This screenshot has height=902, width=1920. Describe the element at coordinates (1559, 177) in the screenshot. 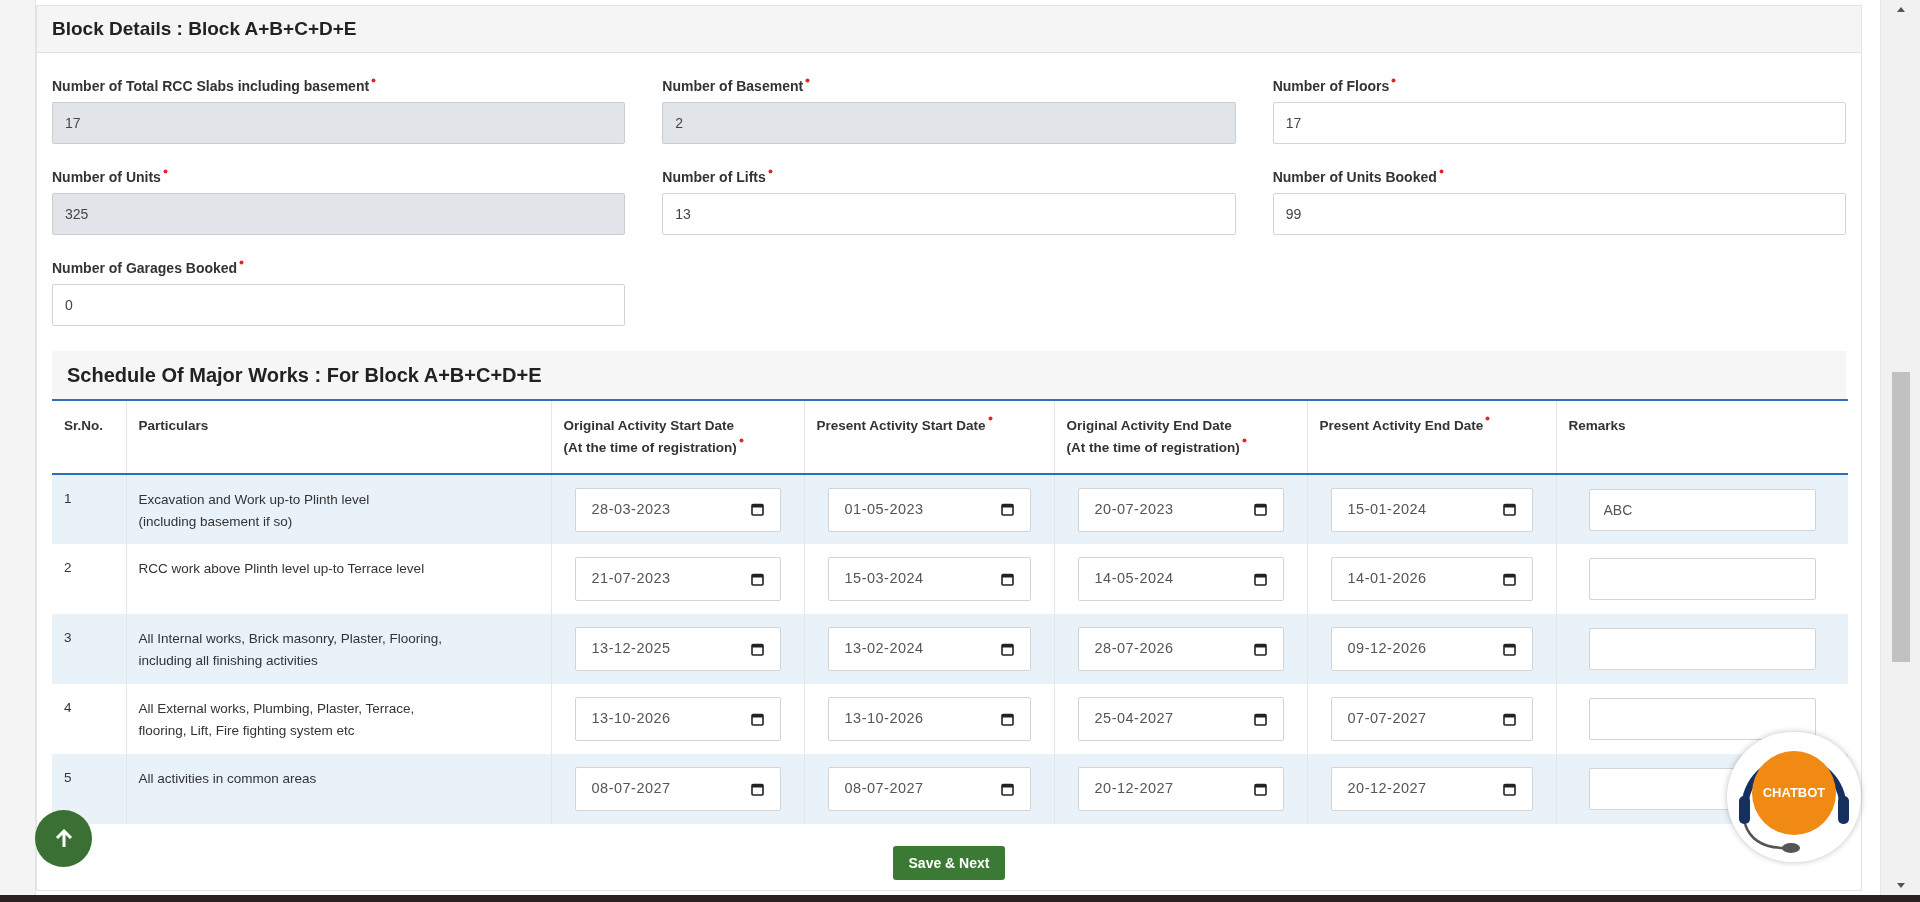

I see `field-label: Number of Units Booked` at that location.